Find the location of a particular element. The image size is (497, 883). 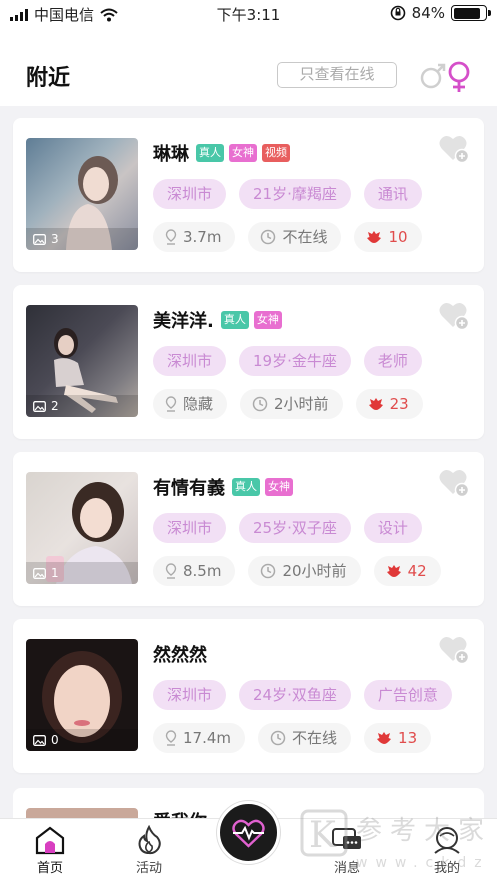

meta-row: 8.5m 20小时前 42 is located at coordinates (297, 571).